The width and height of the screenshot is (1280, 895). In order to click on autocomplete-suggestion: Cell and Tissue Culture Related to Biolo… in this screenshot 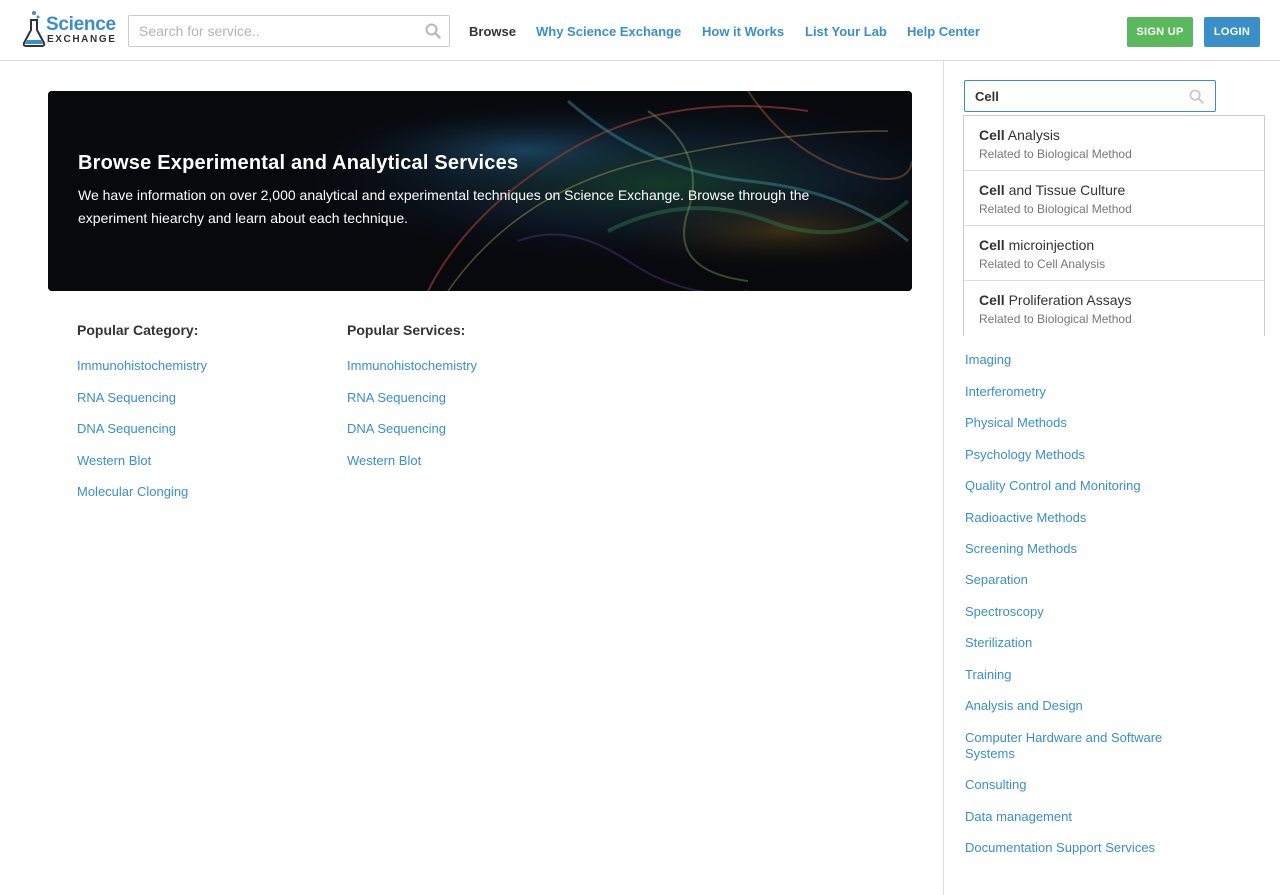, I will do `click(1114, 198)`.